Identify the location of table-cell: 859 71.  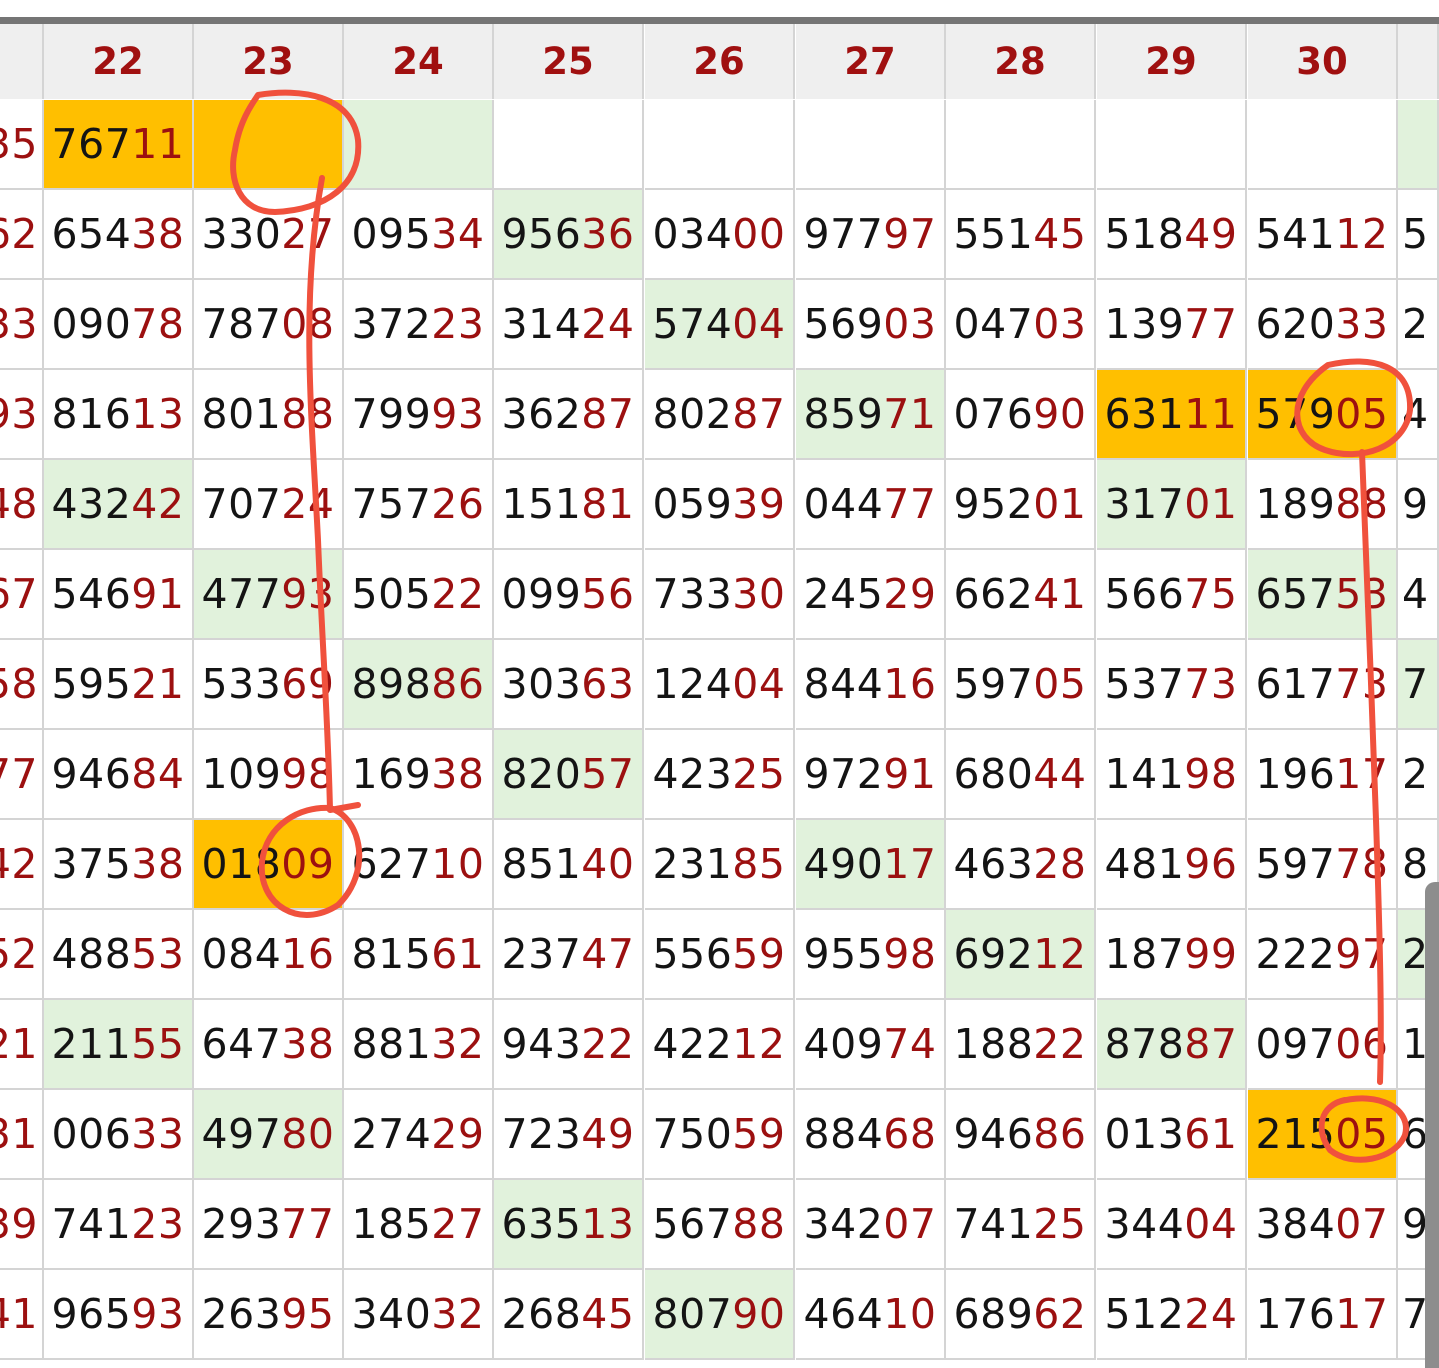
(871, 415).